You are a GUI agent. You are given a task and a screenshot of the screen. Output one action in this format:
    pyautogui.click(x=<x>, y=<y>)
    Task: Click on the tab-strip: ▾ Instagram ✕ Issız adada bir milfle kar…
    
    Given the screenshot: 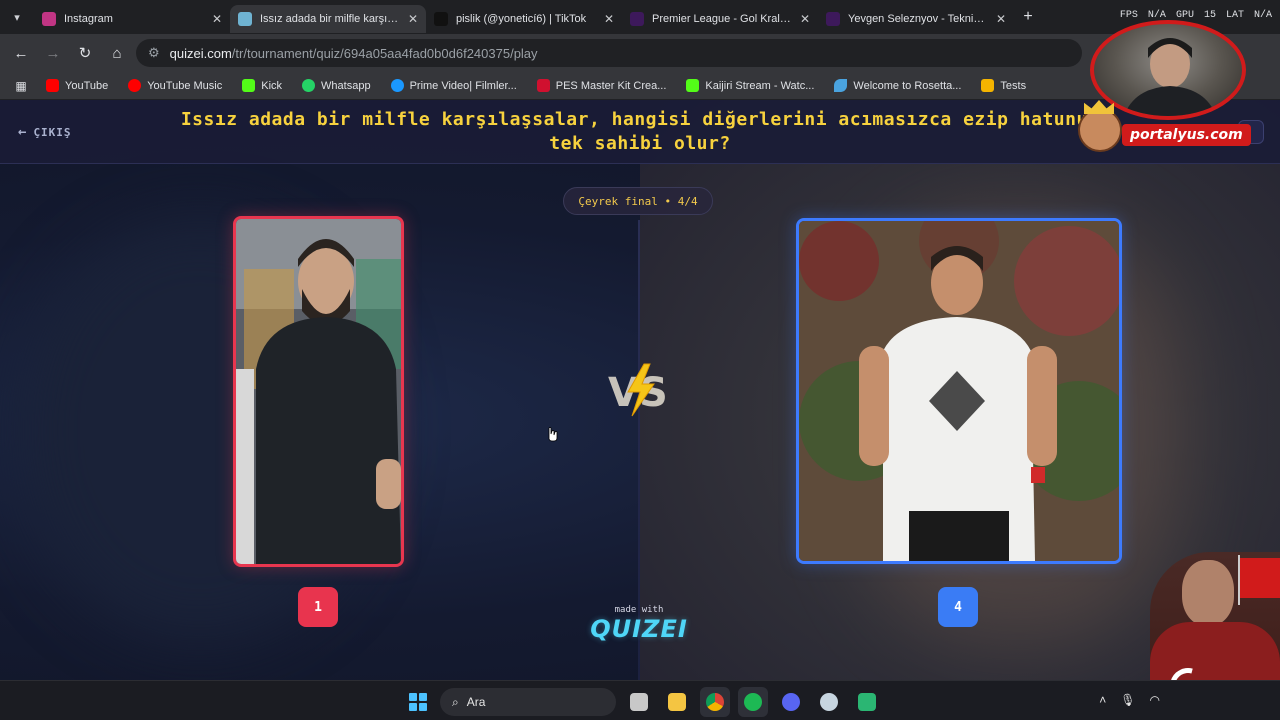 What is the action you would take?
    pyautogui.click(x=640, y=17)
    